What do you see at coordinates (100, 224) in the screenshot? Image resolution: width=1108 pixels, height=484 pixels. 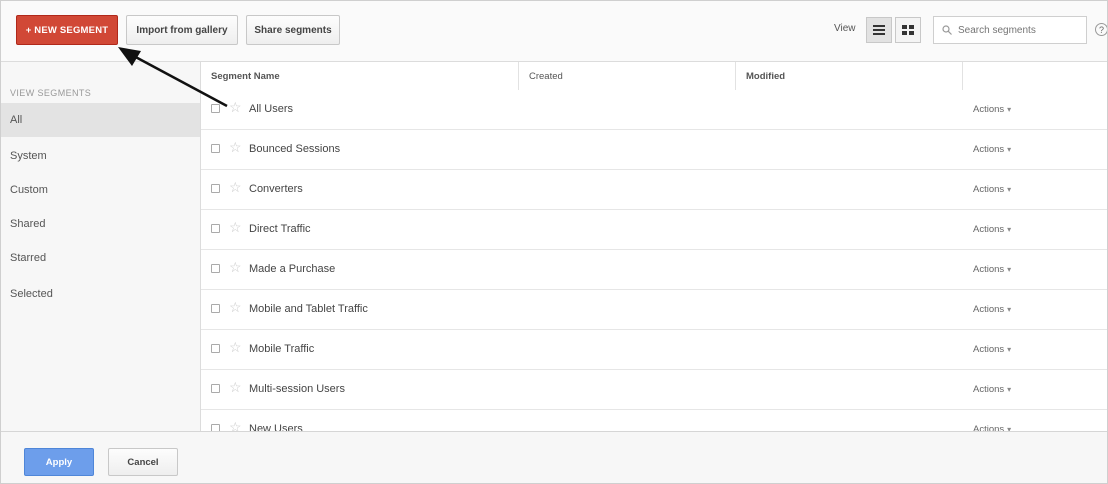 I see `sidebar-item-shared: Shared` at bounding box center [100, 224].